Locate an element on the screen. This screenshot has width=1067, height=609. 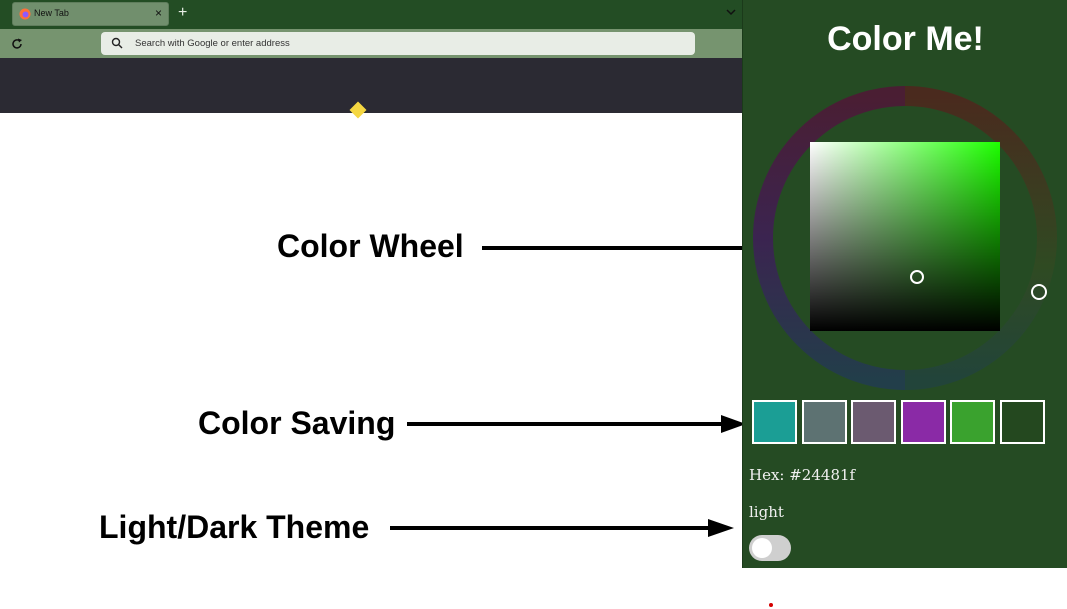
hex-value: Hex: #24481f is located at coordinates (802, 475).